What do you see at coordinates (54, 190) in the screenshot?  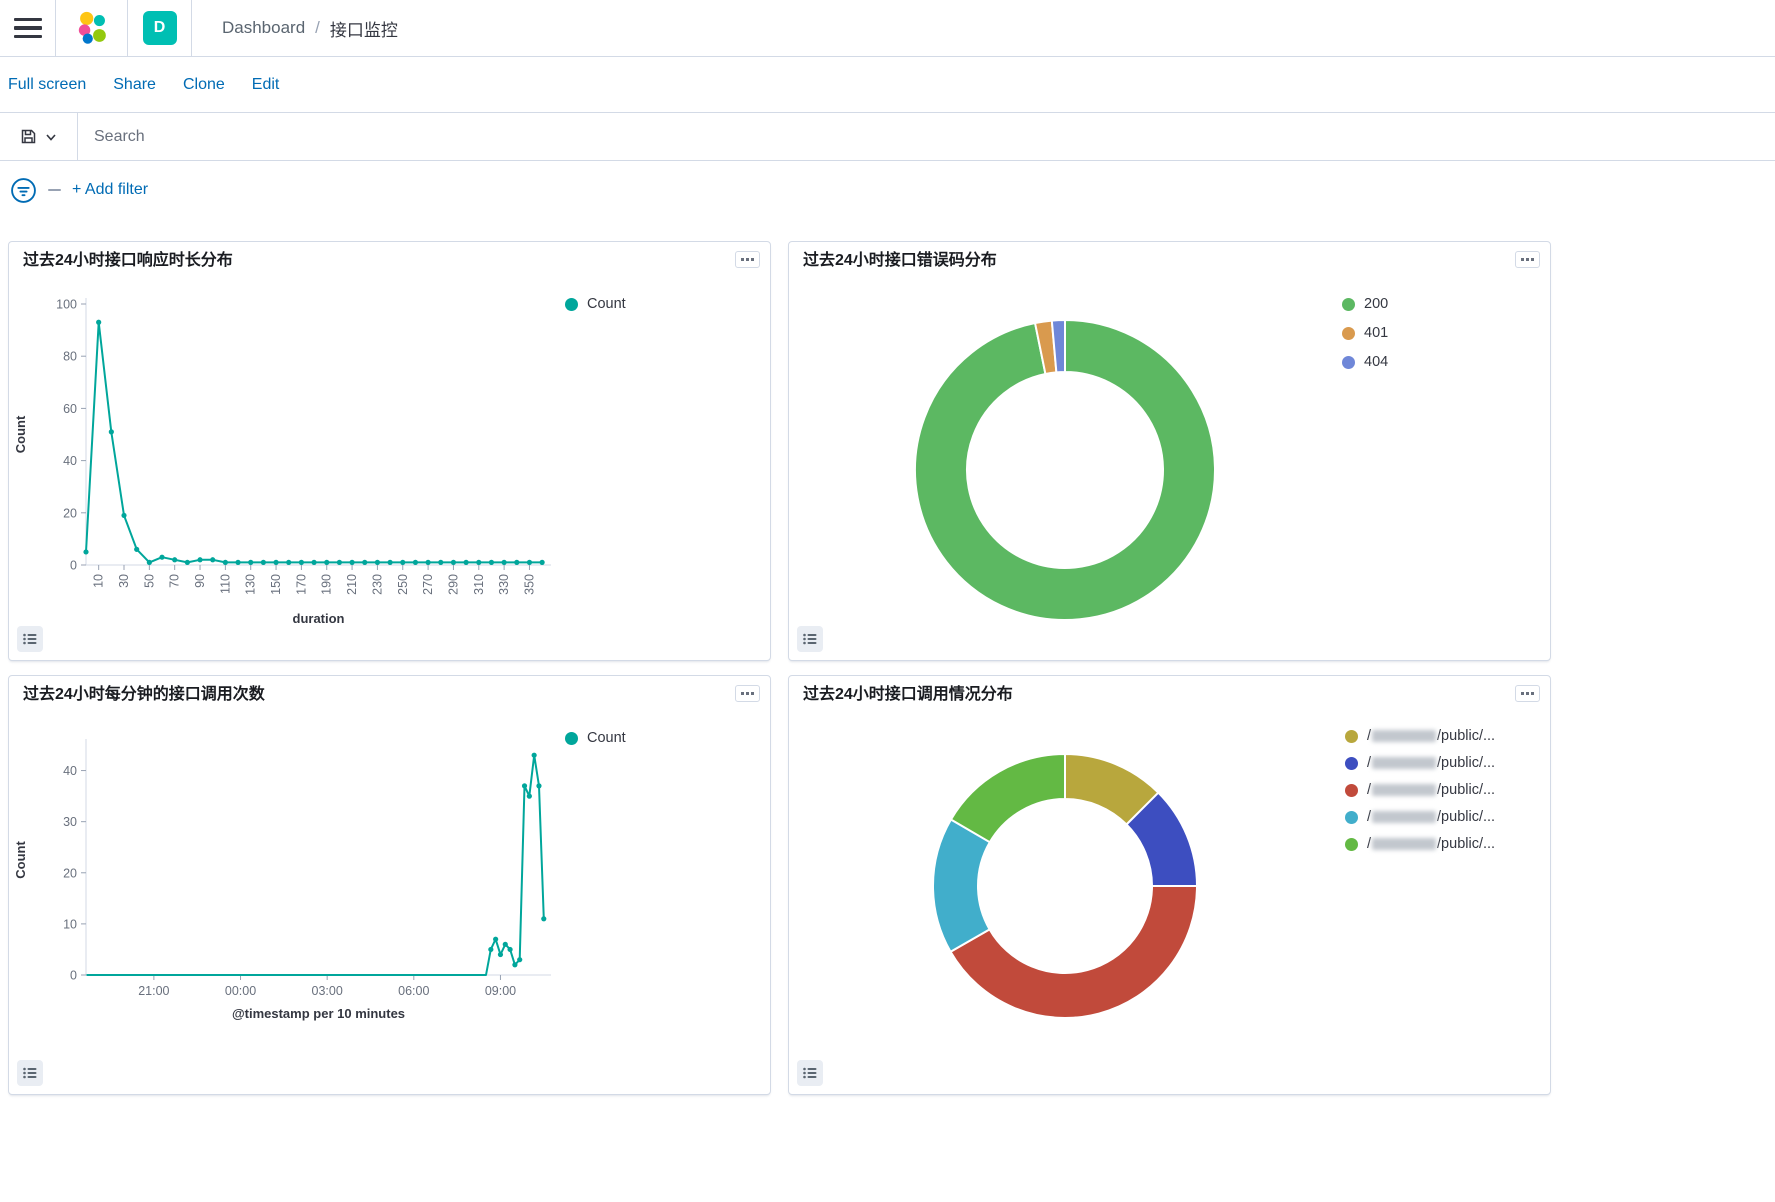 I see `filter-bar-dash` at bounding box center [54, 190].